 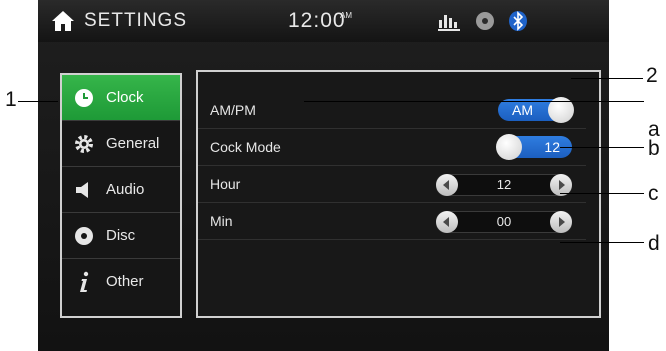 What do you see at coordinates (447, 185) in the screenshot?
I see `hour-decrease-button` at bounding box center [447, 185].